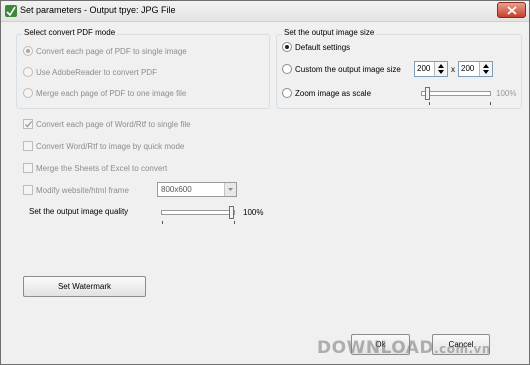 The height and width of the screenshot is (365, 530). What do you see at coordinates (230, 189) in the screenshot?
I see `chevron-down-icon` at bounding box center [230, 189].